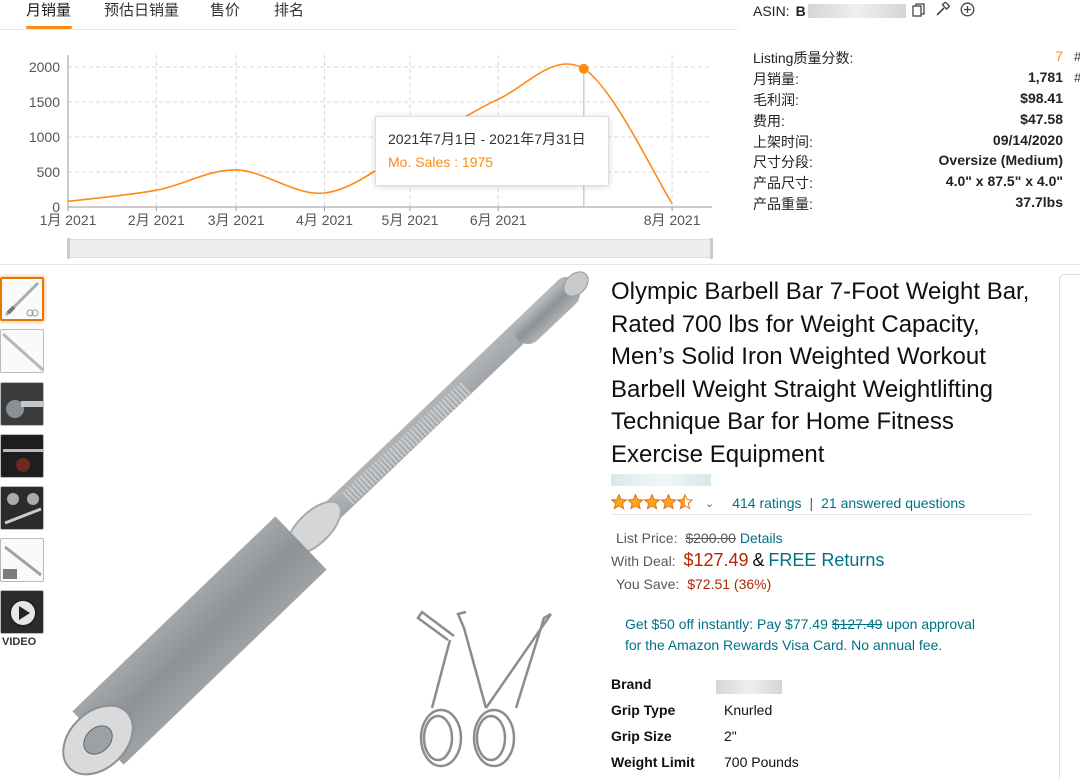  I want to click on promo-text-b: upon approval, so click(929, 624).